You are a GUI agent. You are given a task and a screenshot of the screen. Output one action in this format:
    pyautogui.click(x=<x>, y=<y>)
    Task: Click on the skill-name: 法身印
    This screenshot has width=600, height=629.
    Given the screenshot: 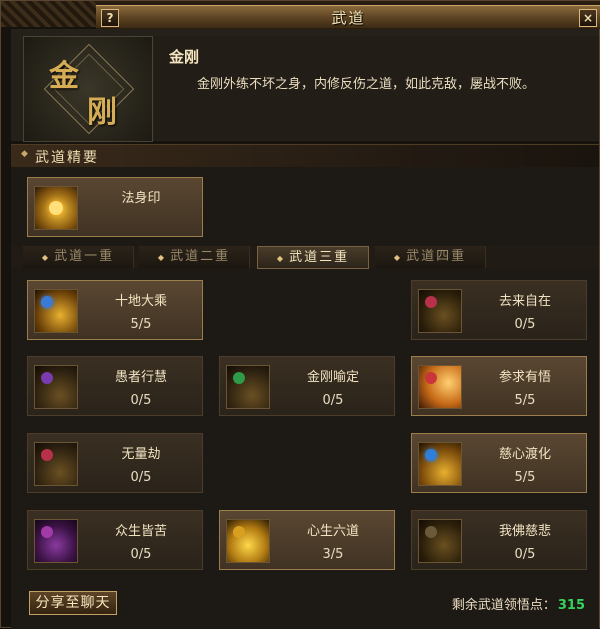 What is the action you would take?
    pyautogui.click(x=141, y=198)
    